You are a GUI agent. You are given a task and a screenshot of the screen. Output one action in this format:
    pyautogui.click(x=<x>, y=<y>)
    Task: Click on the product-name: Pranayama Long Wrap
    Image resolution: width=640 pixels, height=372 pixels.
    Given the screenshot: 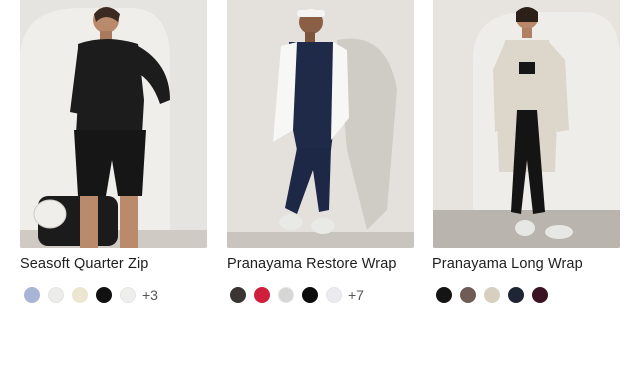 What is the action you would take?
    pyautogui.click(x=507, y=264)
    